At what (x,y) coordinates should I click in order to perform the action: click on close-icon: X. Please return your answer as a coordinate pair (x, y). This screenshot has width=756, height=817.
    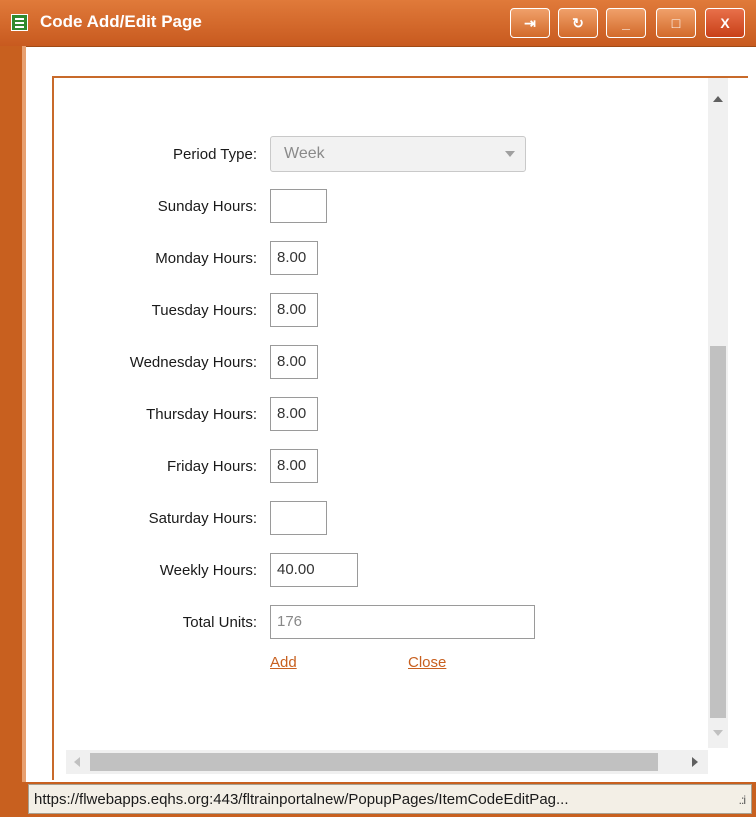
    Looking at the image, I should click on (725, 23).